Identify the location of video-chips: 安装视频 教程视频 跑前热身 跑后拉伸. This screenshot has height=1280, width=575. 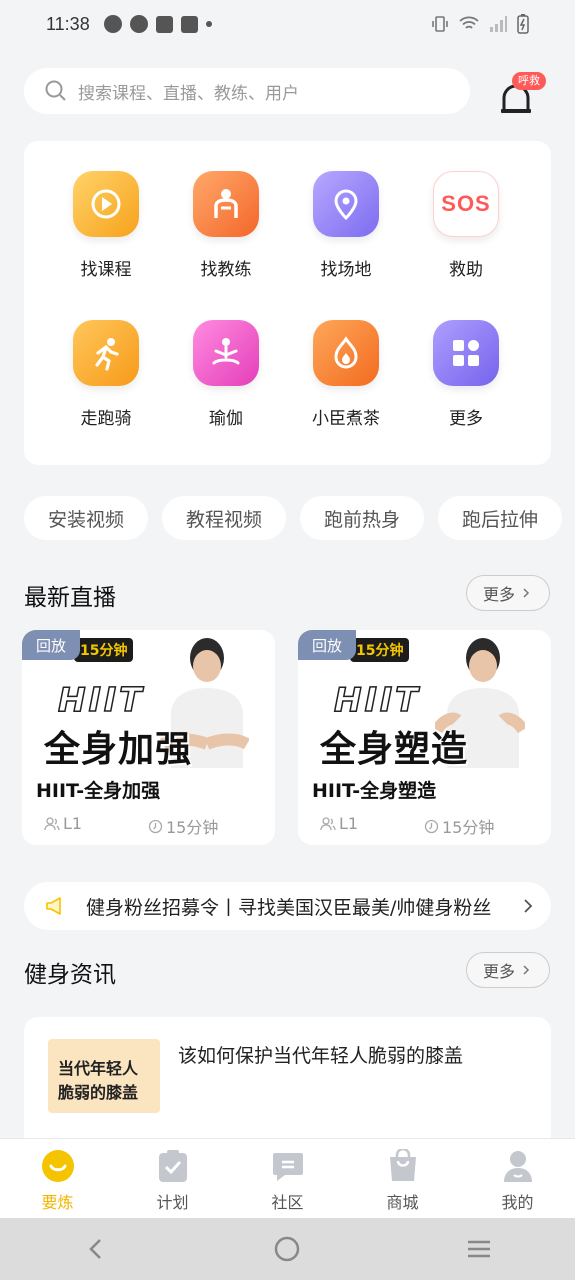
(293, 518).